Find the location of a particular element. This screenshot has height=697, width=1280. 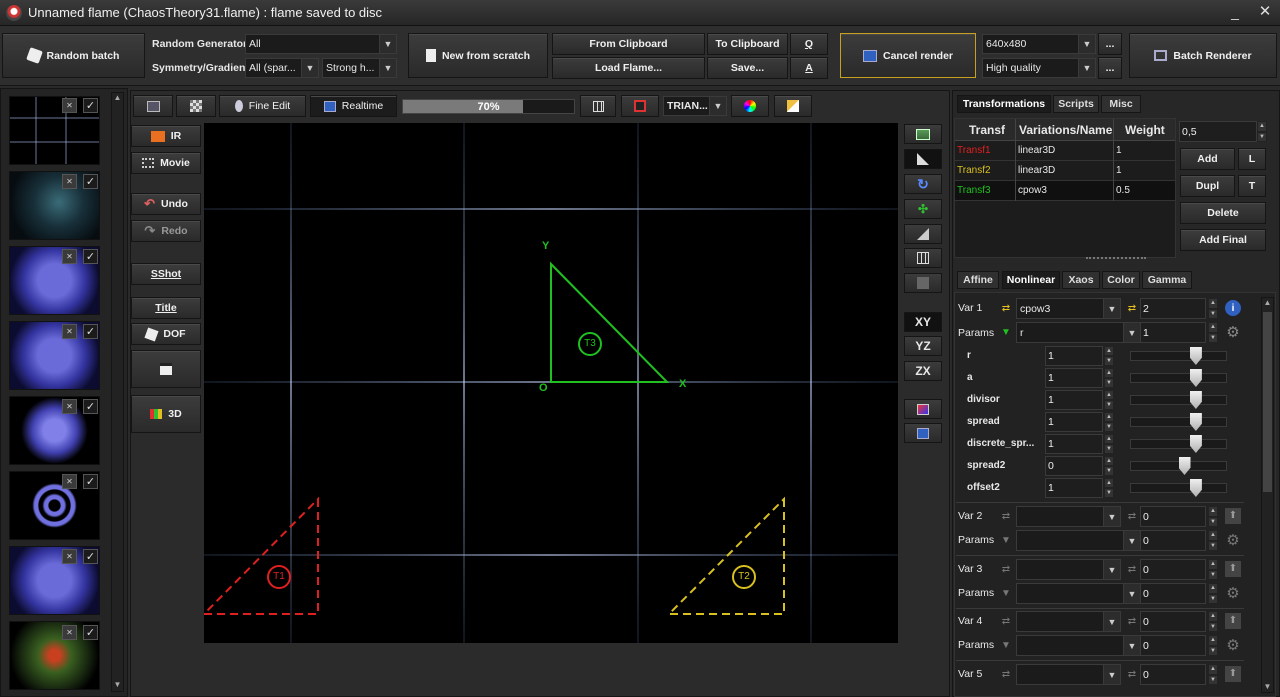

grid-snap-button is located at coordinates (923, 258).